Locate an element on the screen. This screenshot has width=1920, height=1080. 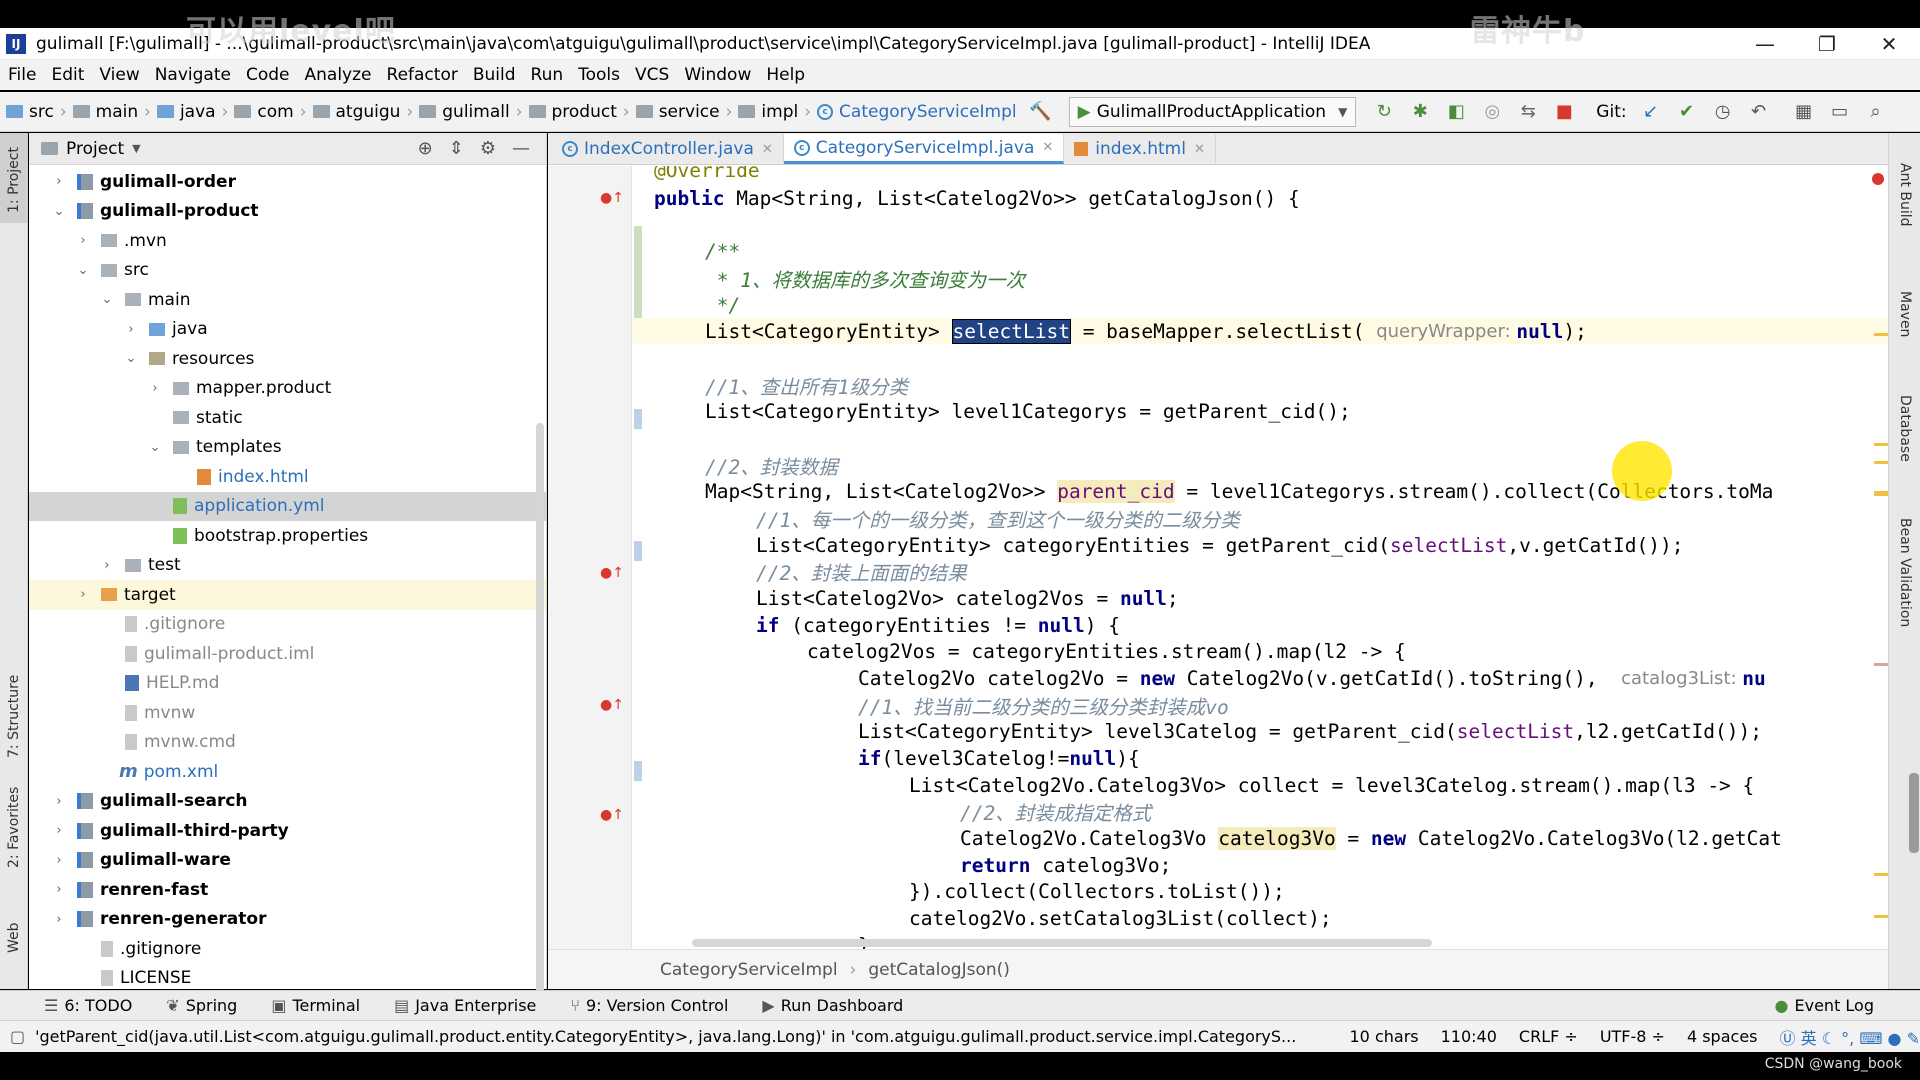
tree-item: LICENSE is located at coordinates (287, 979).